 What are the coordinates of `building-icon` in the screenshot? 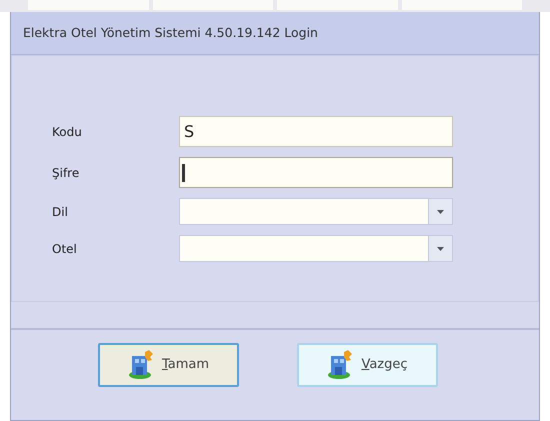 It's located at (142, 365).